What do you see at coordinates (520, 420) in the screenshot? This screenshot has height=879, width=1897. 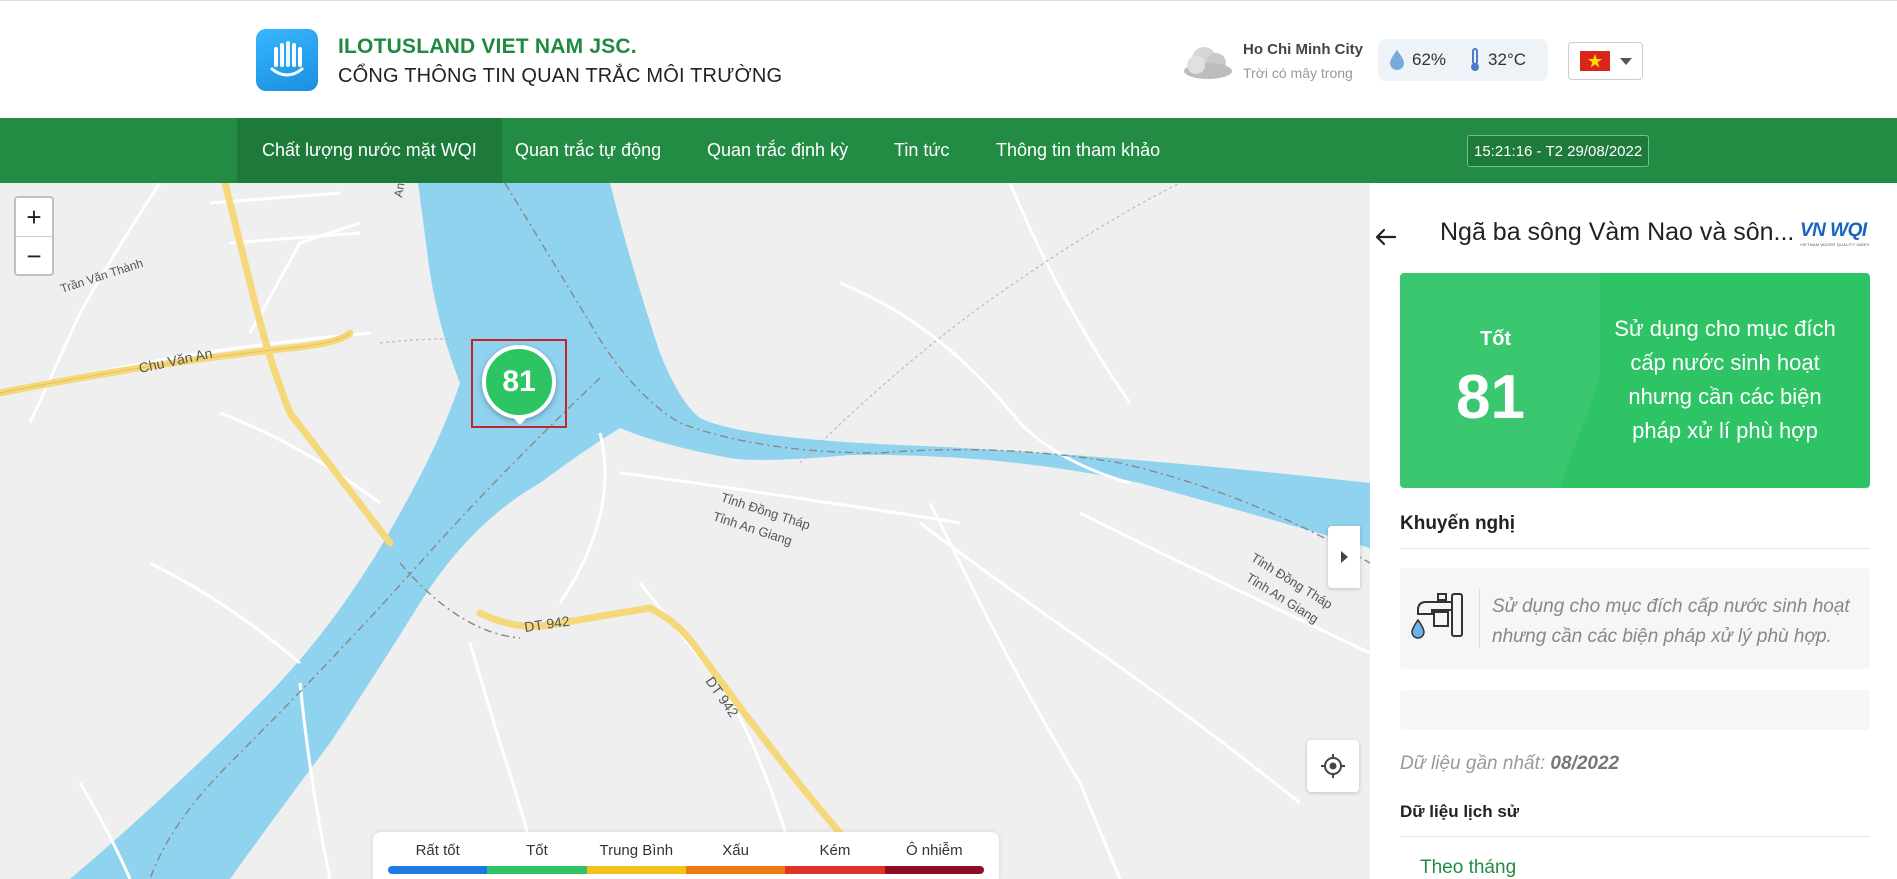 I see `marker-pointer` at bounding box center [520, 420].